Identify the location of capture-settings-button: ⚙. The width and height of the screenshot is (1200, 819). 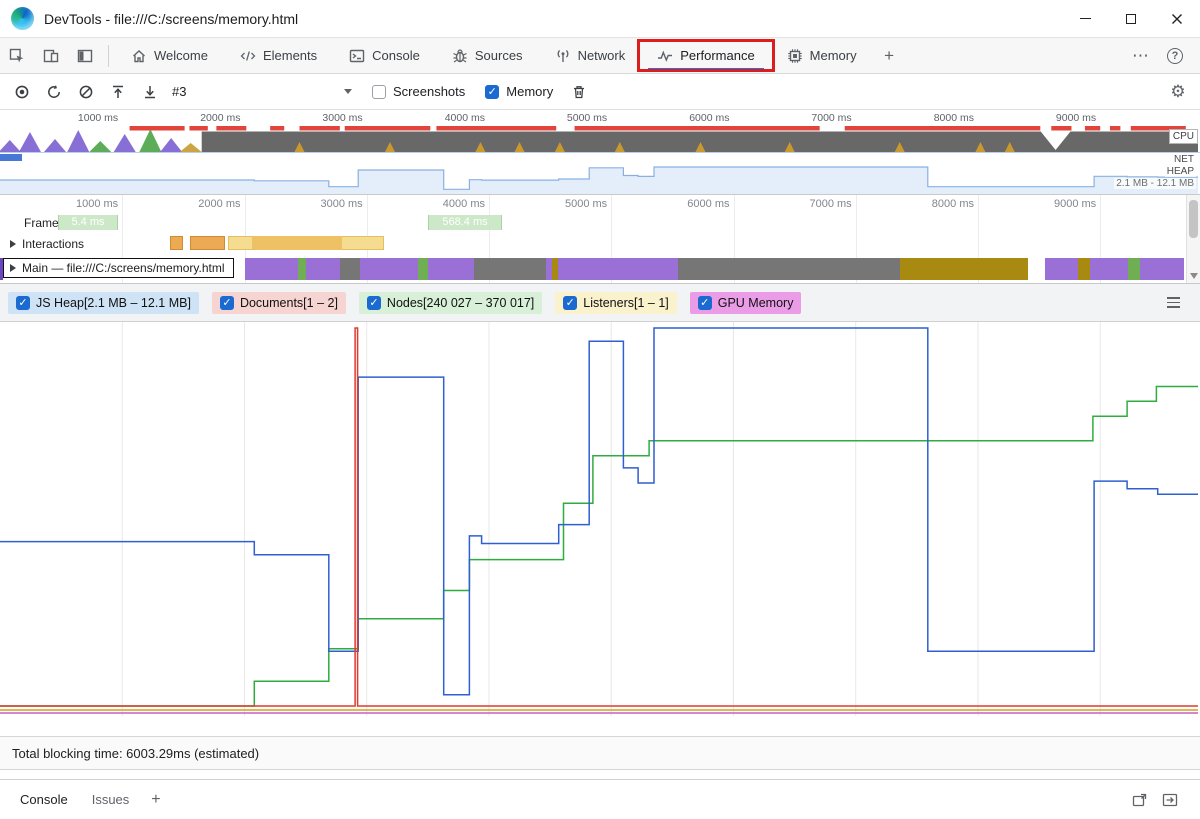
(1178, 92).